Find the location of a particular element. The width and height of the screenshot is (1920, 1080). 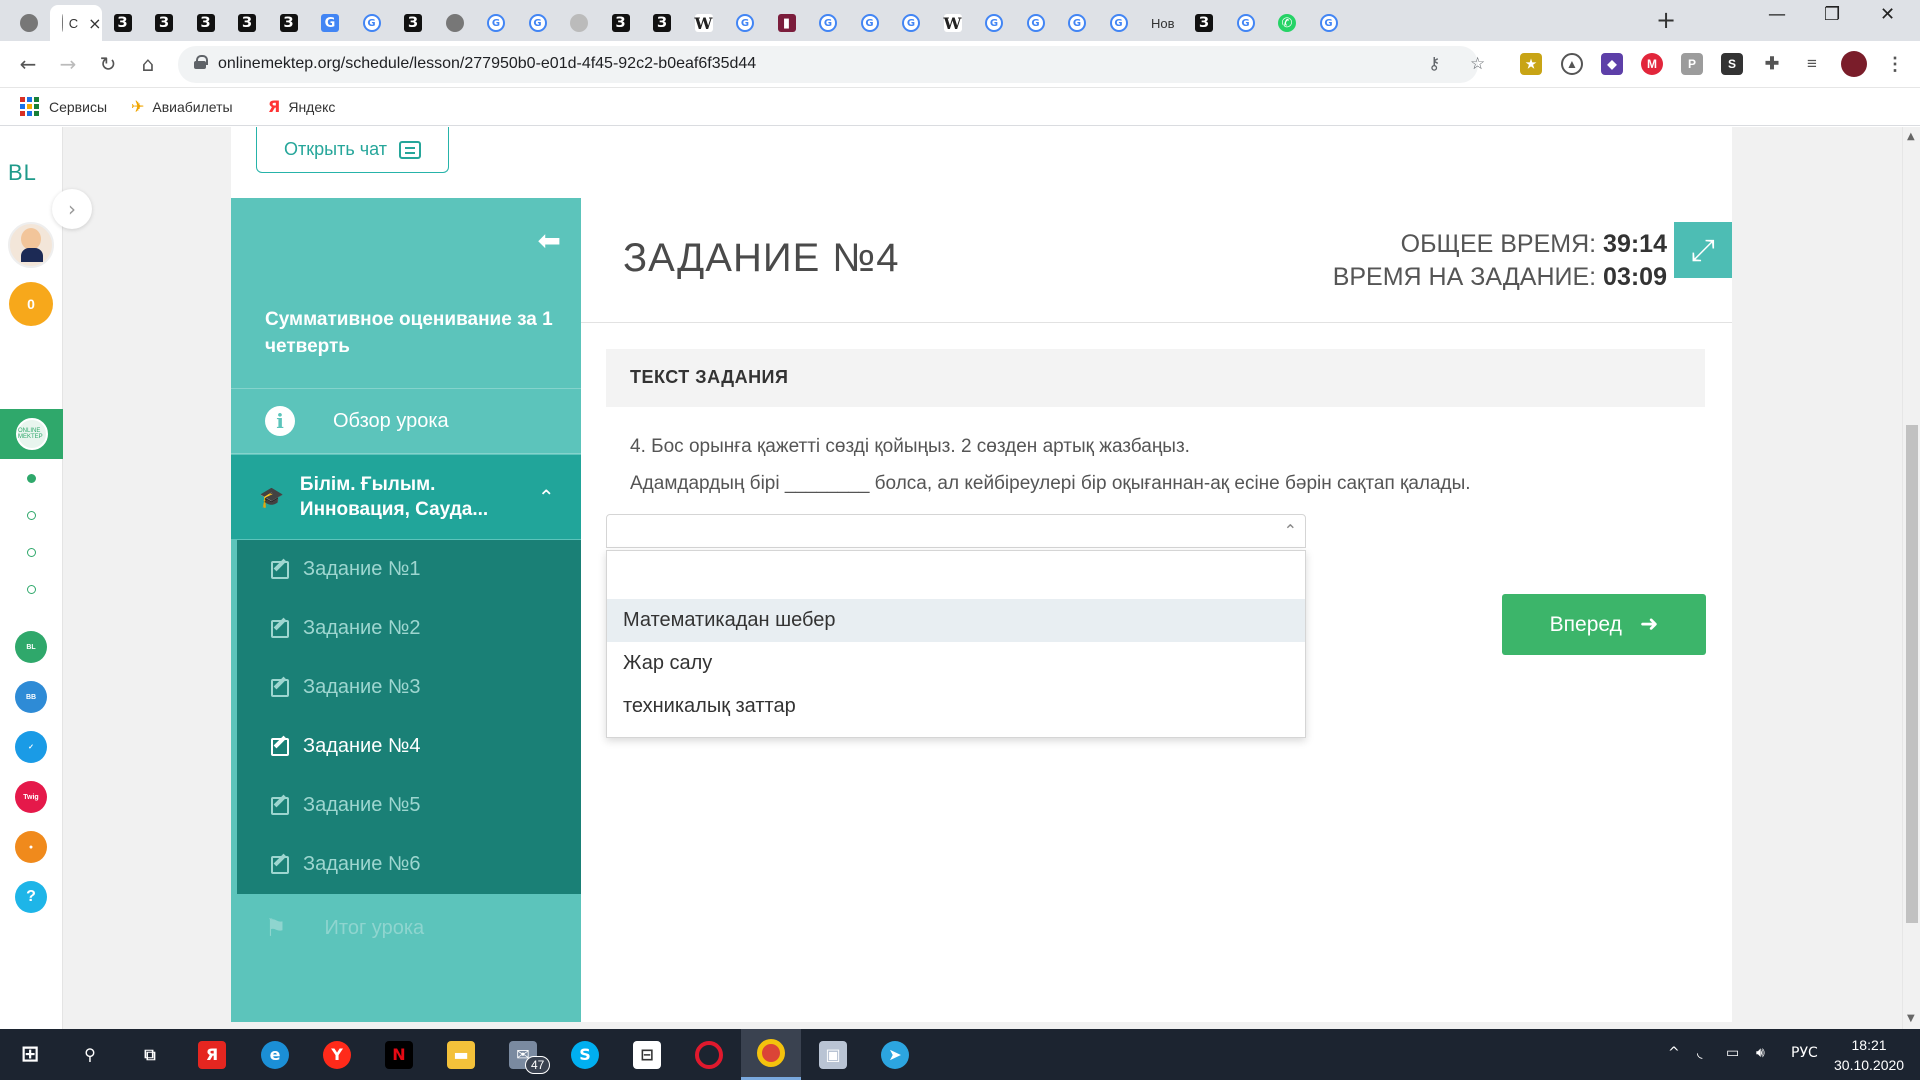

scroll-down-icon: ▼ is located at coordinates (1911, 1018).